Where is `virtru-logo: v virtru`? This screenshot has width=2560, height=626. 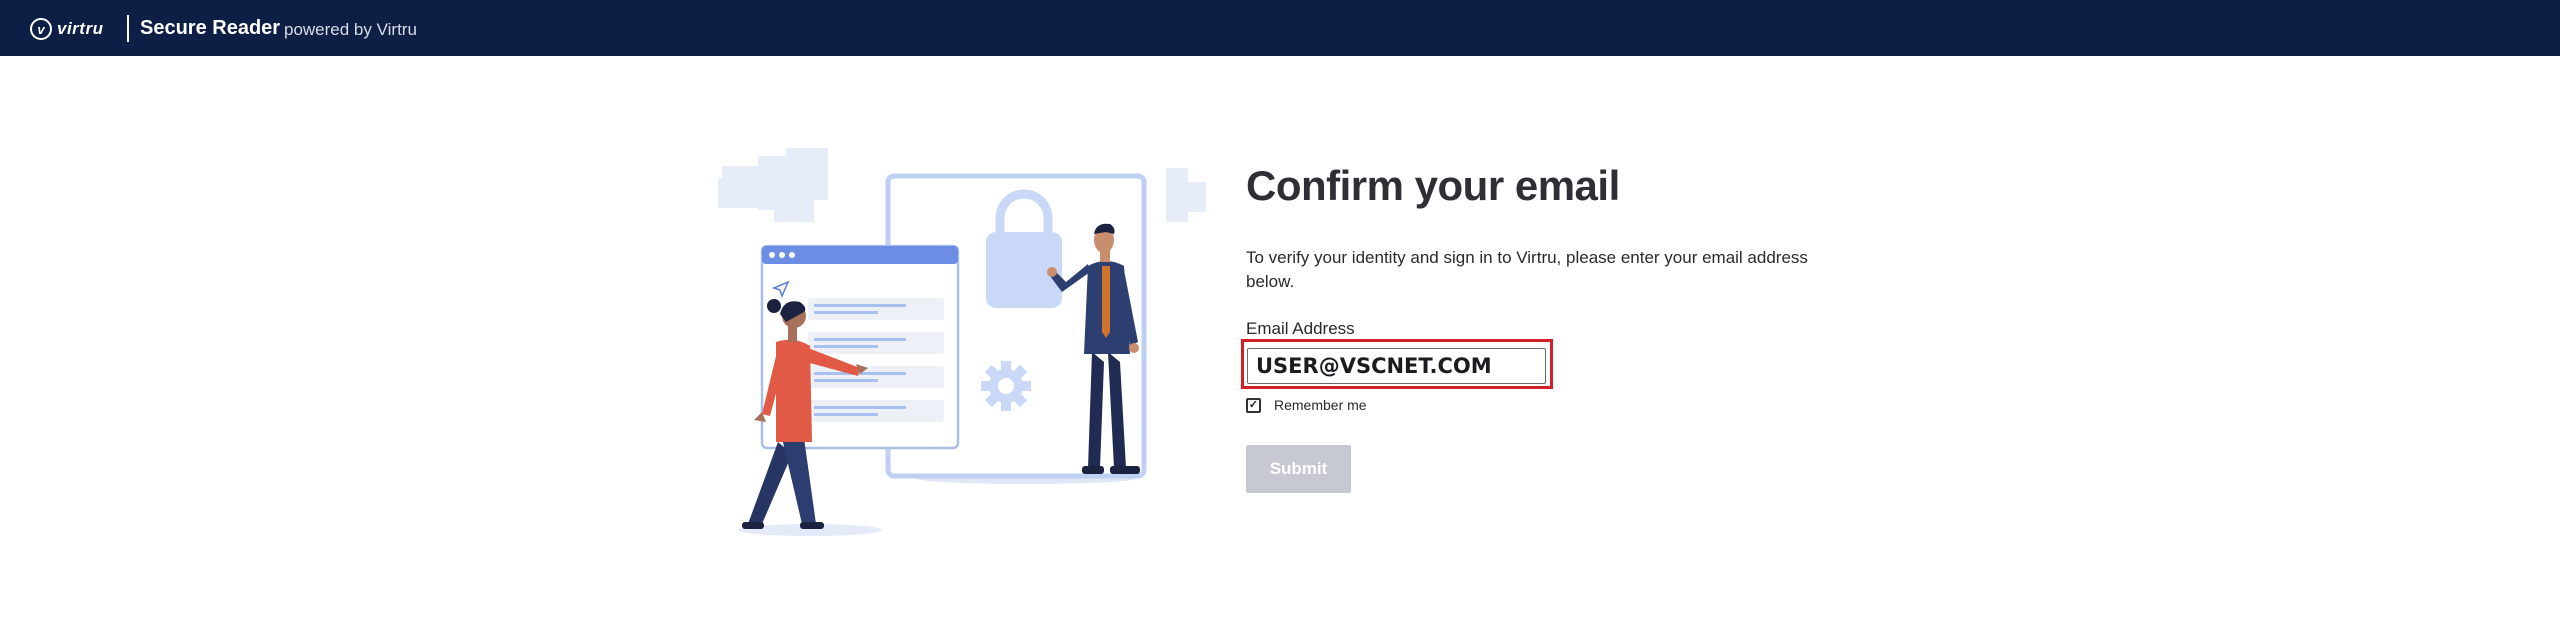
virtru-logo: v virtru is located at coordinates (66, 29).